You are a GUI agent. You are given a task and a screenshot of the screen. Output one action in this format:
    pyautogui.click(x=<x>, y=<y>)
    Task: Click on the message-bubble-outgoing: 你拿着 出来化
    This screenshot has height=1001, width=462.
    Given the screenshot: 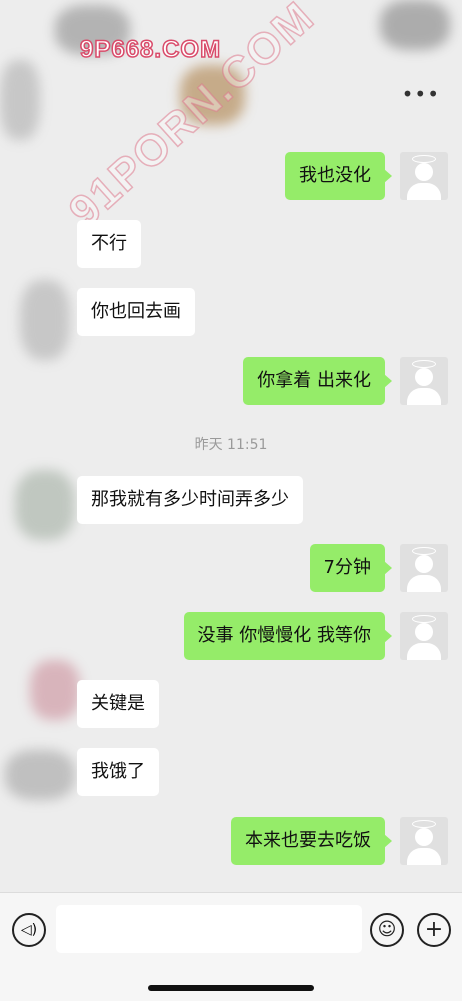 What is the action you would take?
    pyautogui.click(x=317, y=381)
    